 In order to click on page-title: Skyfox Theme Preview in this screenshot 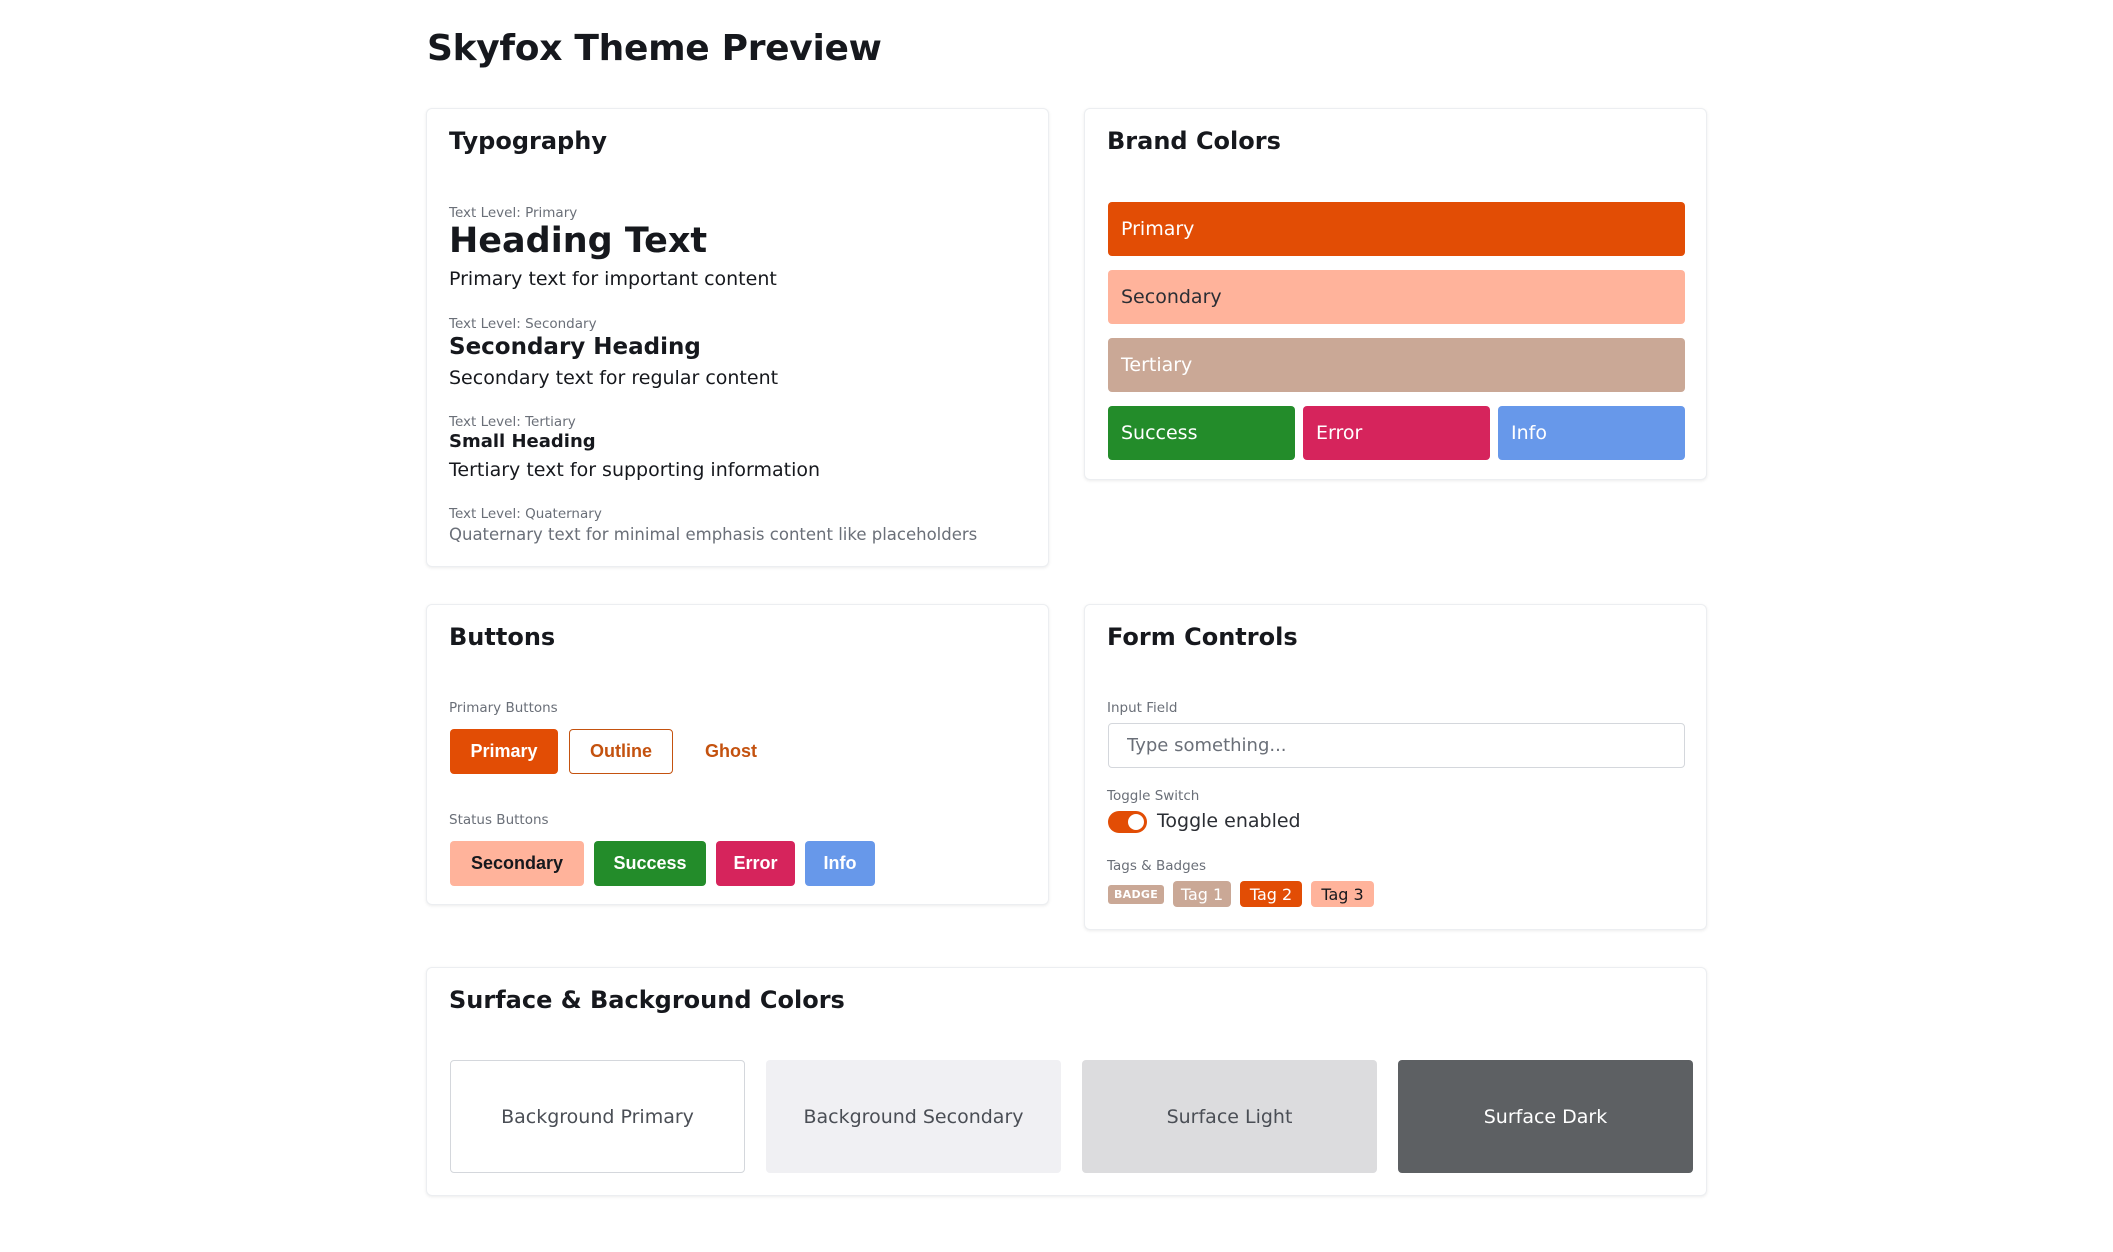, I will do `click(654, 48)`.